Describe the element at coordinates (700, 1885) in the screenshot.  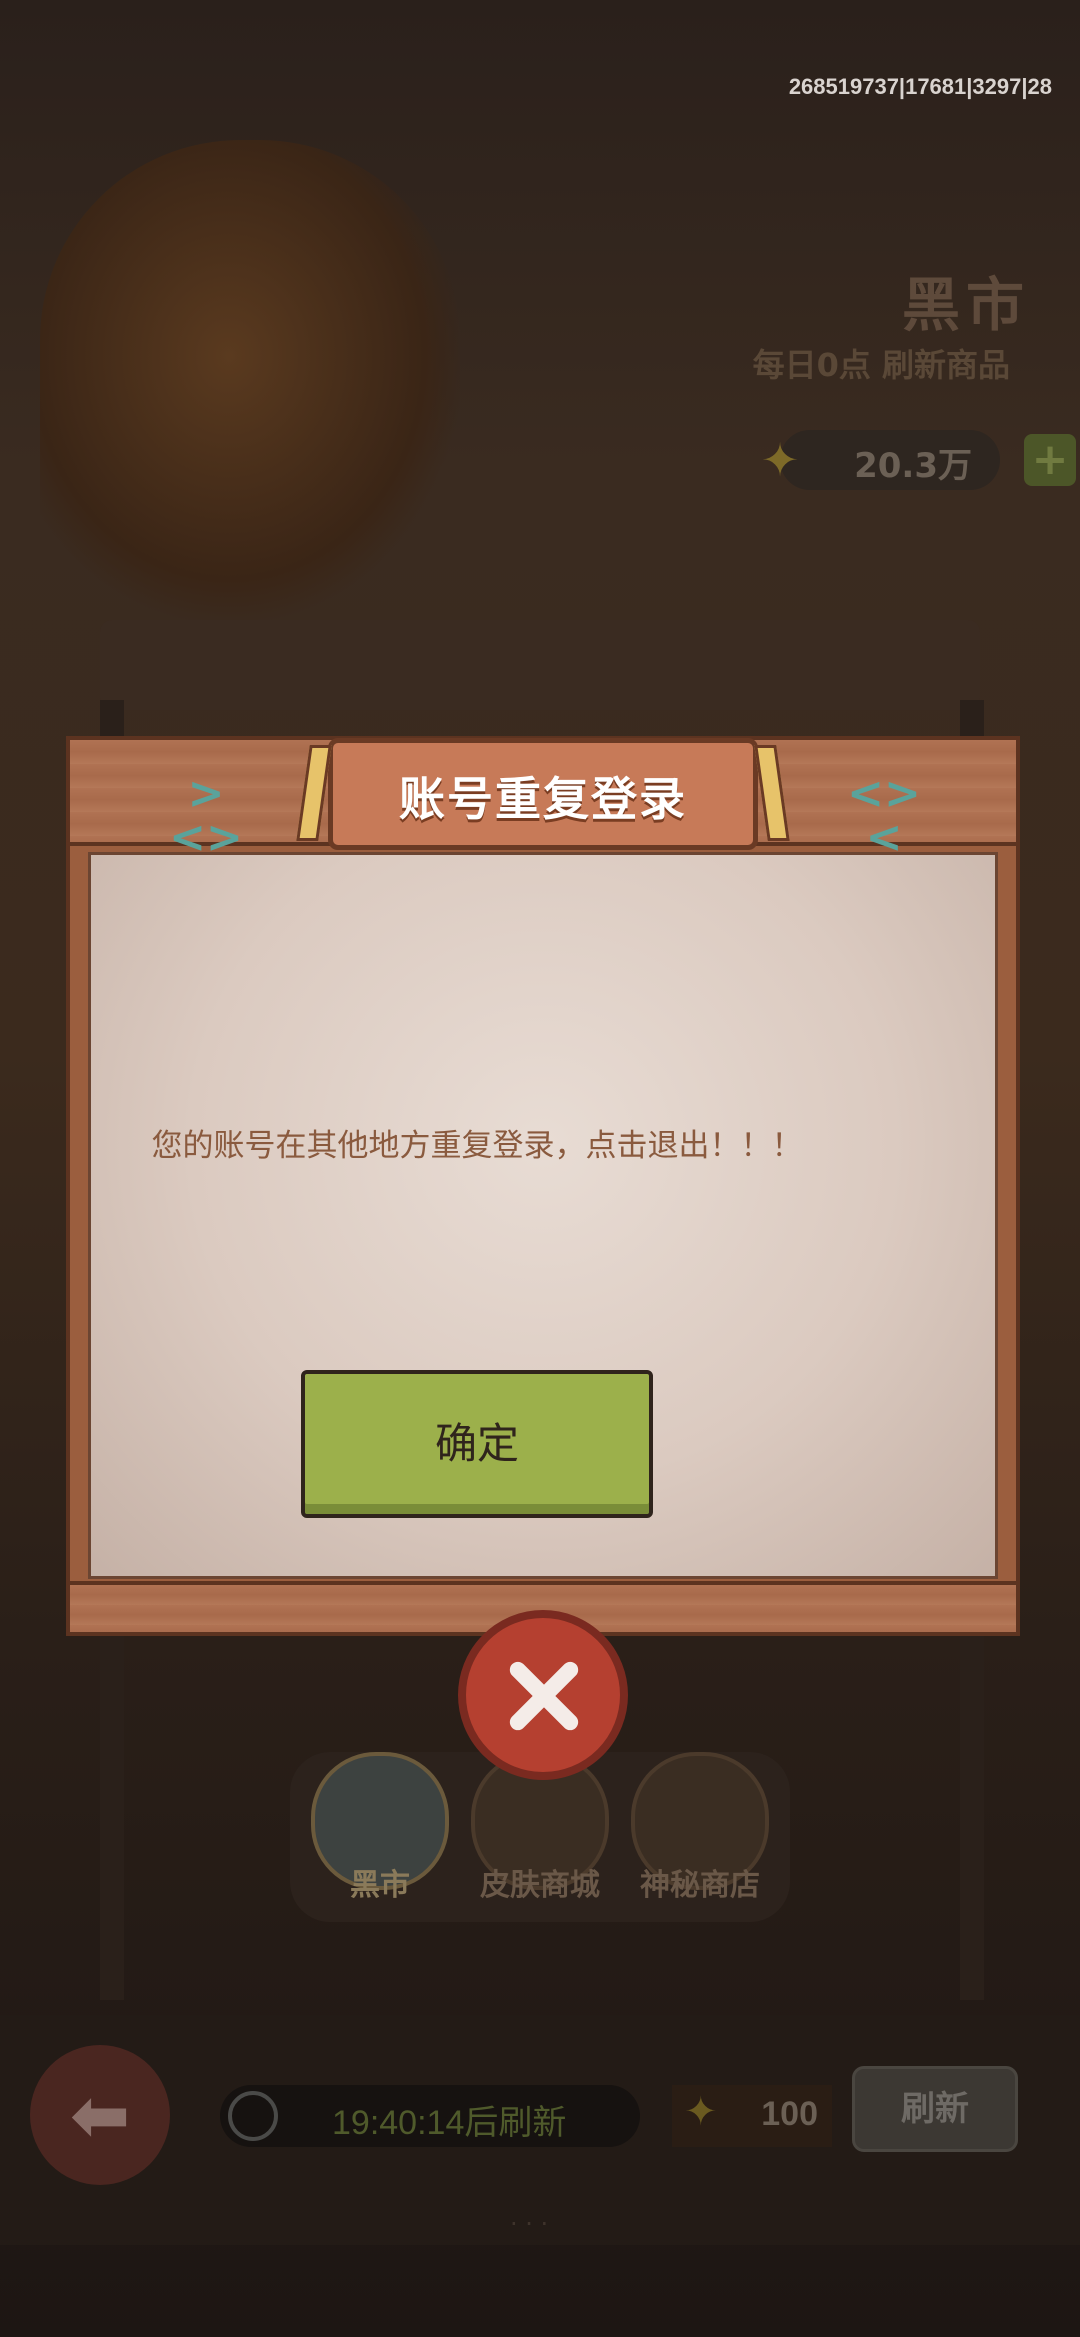
I see `tab-label: 神秘商店` at that location.